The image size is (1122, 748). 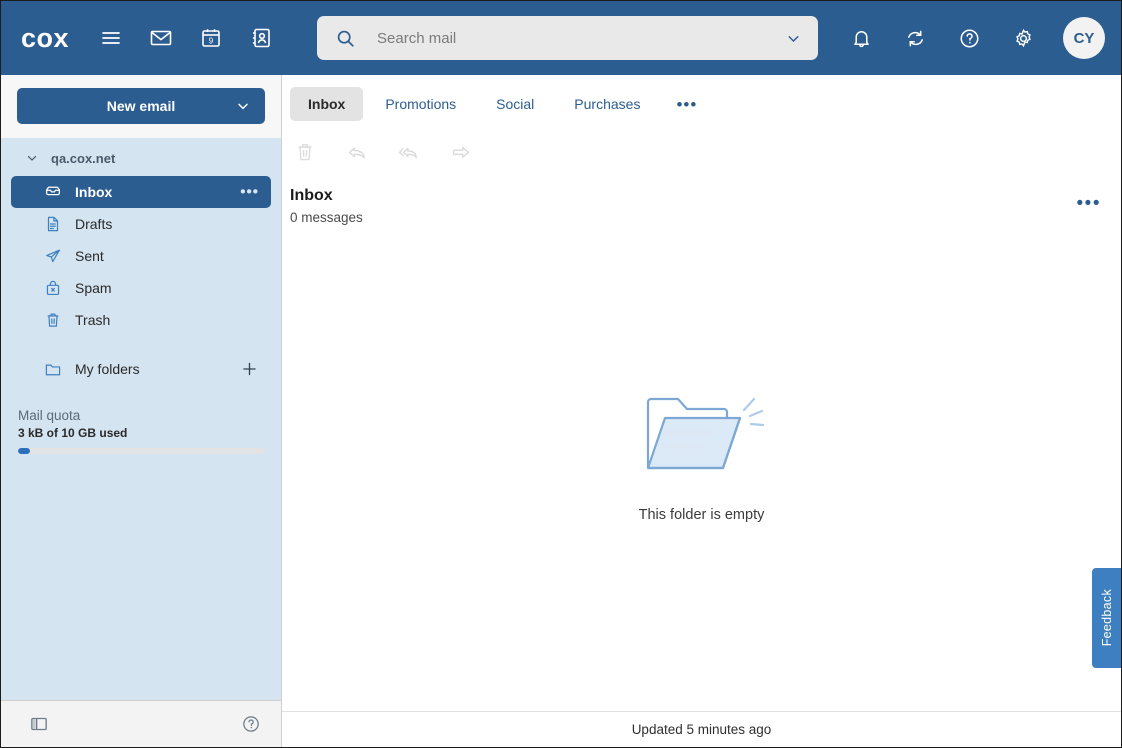 I want to click on tab-promotions: Promotions, so click(x=420, y=104).